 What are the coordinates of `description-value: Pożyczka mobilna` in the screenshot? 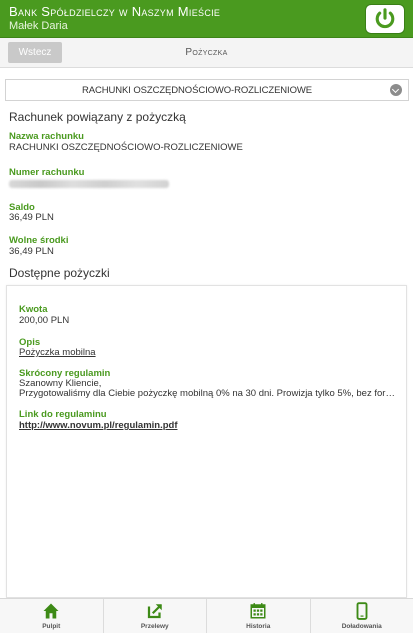 It's located at (57, 352).